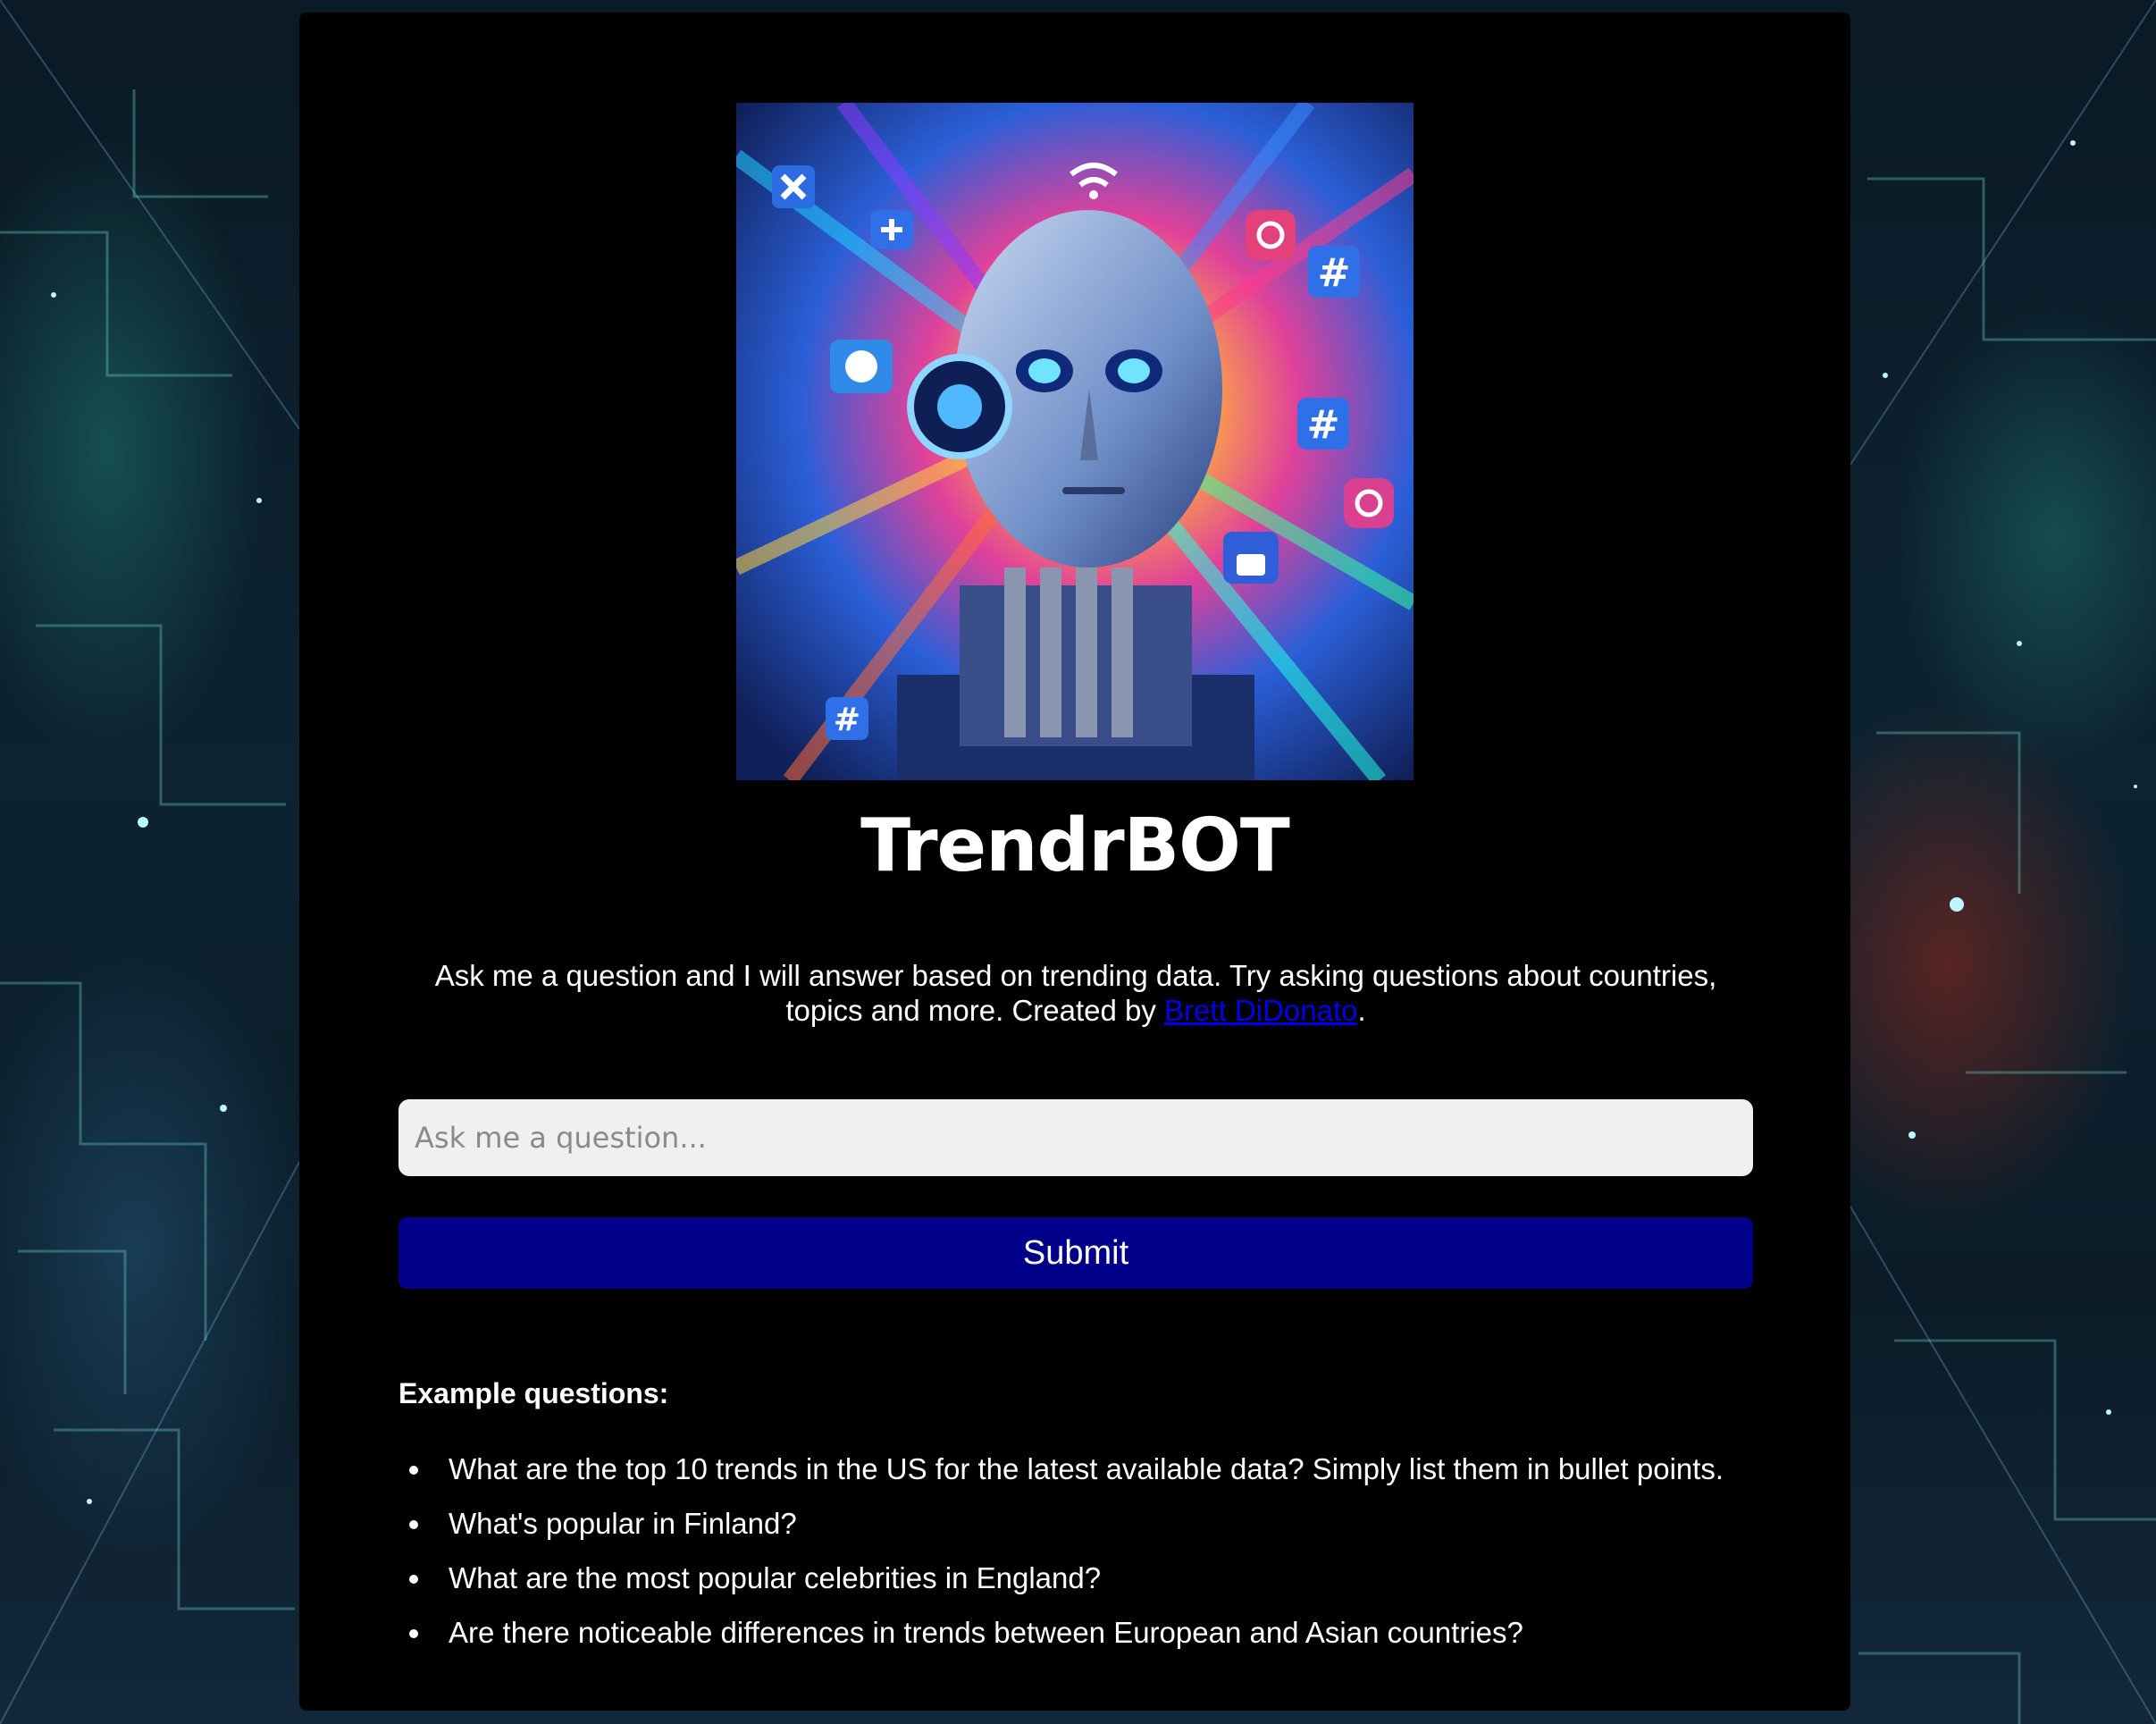 Image resolution: width=2156 pixels, height=1724 pixels. What do you see at coordinates (1075, 441) in the screenshot?
I see `hero-image: # # #` at bounding box center [1075, 441].